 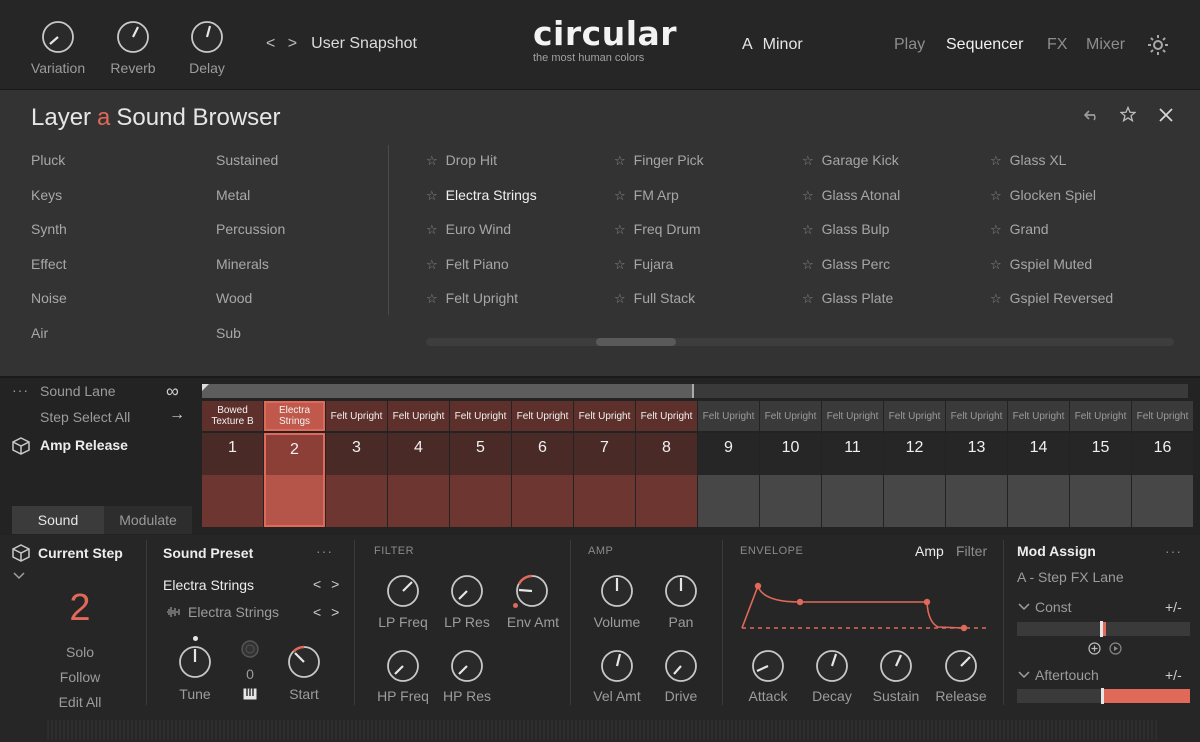 What do you see at coordinates (133, 37) in the screenshot?
I see `reverb-knob` at bounding box center [133, 37].